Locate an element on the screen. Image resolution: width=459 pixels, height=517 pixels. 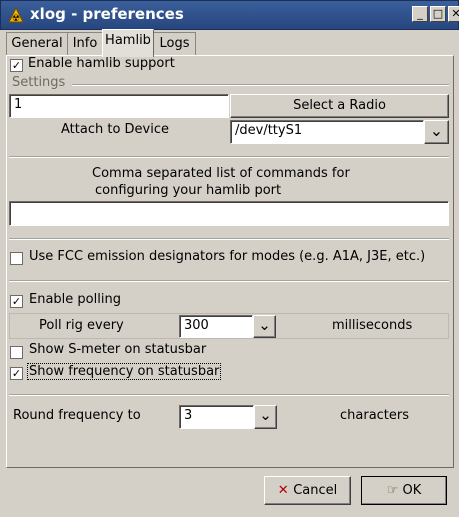
ok-button: ☞ OK is located at coordinates (404, 490).